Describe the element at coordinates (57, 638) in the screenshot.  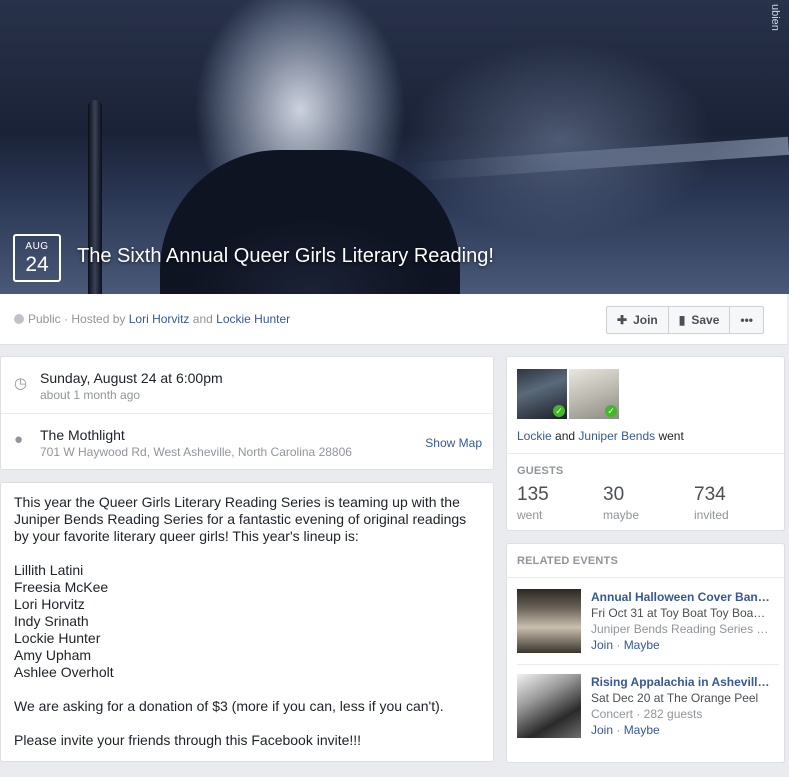
I see `lineup-item: Lockie Hunter` at that location.